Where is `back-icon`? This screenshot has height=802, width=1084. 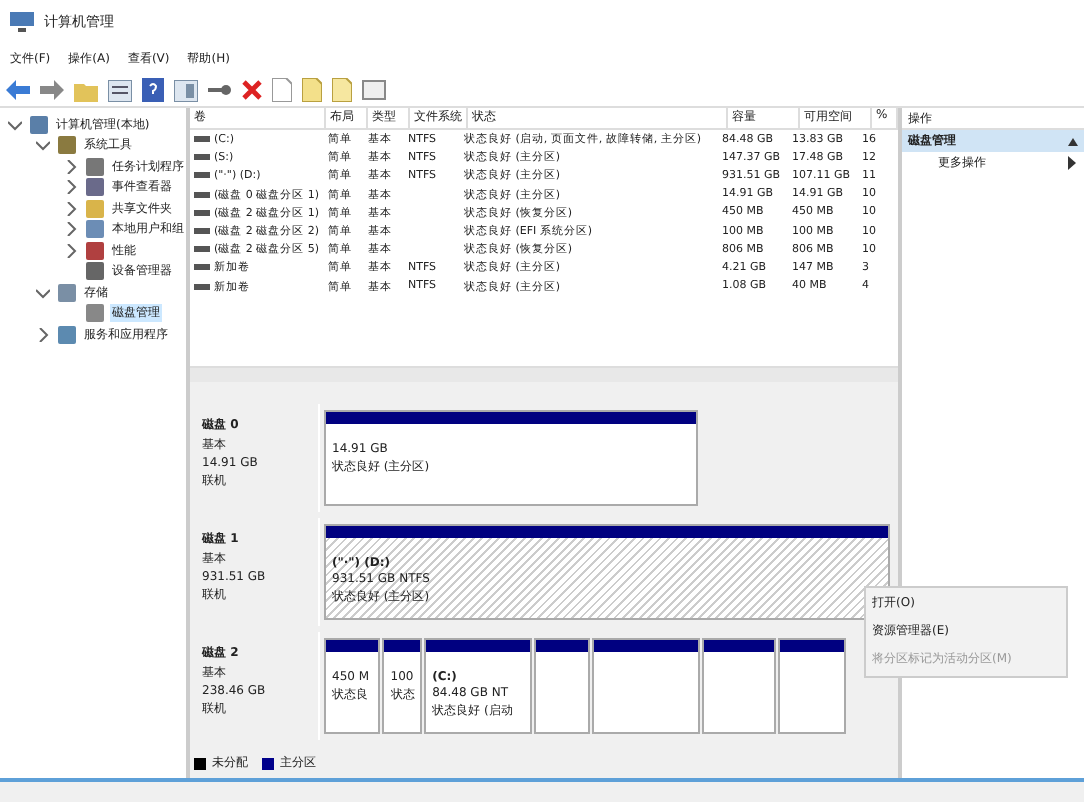 back-icon is located at coordinates (18, 90).